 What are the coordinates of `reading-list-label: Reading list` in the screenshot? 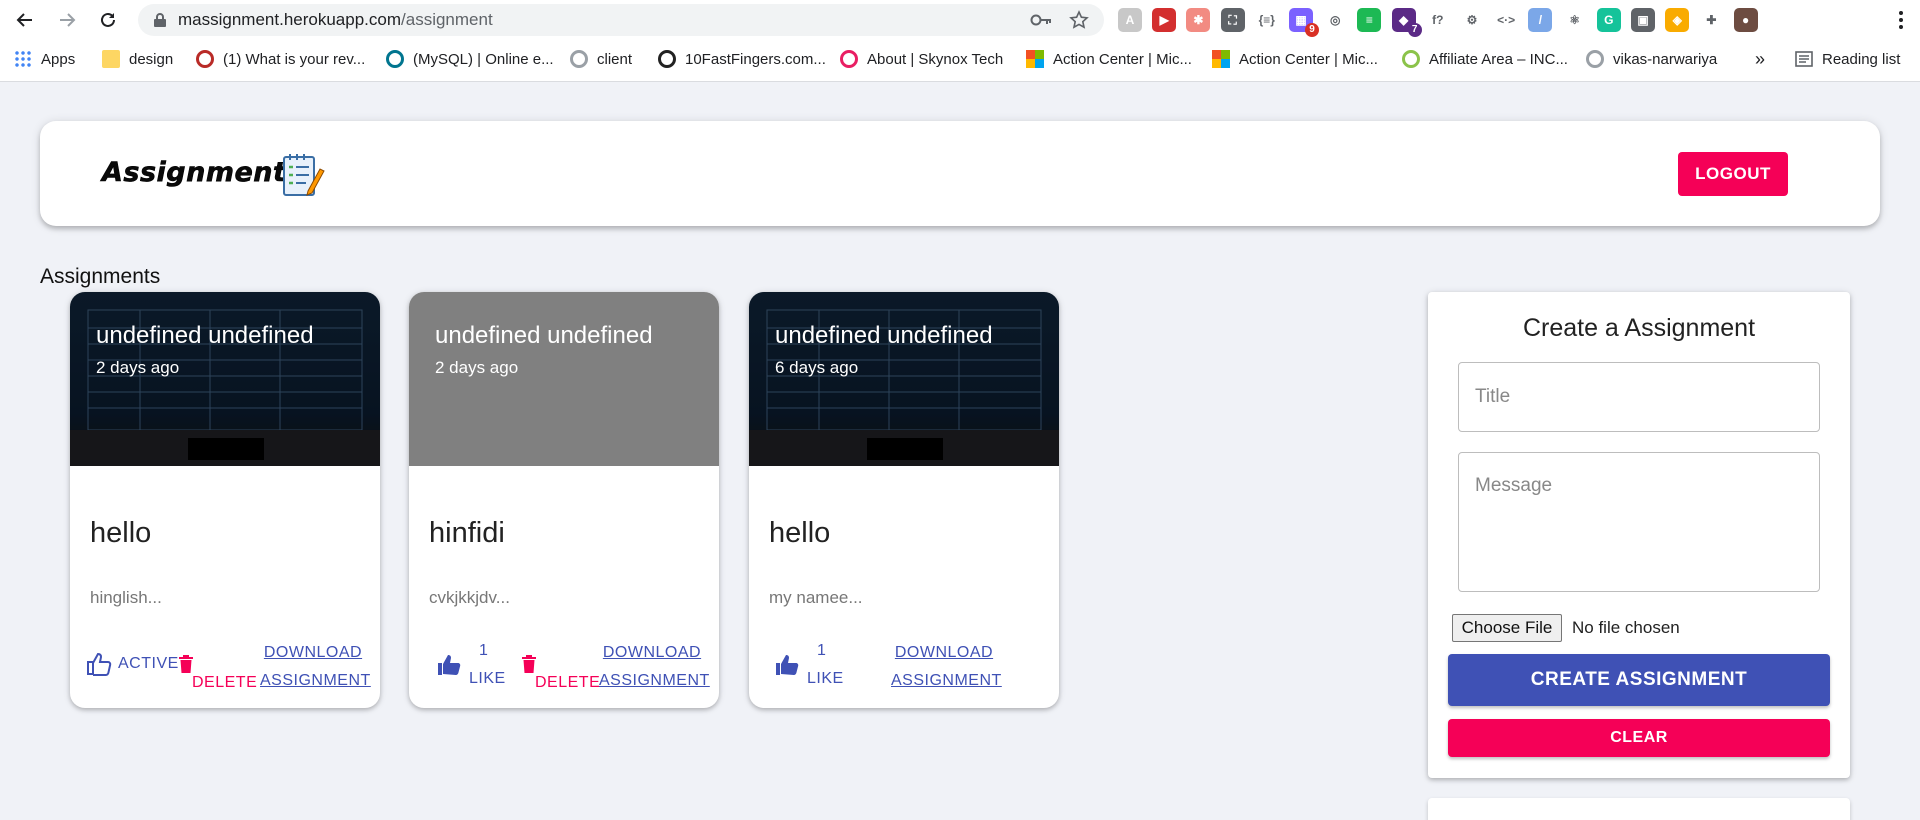 It's located at (1861, 59).